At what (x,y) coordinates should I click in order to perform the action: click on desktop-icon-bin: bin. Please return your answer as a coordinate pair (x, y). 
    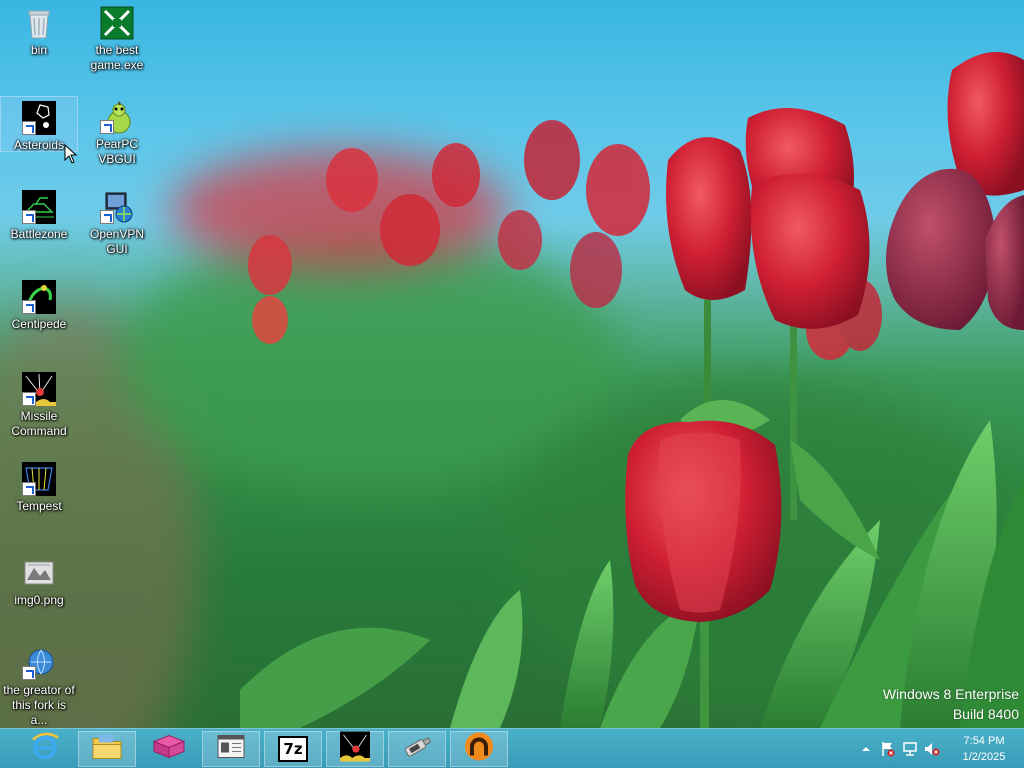
    Looking at the image, I should click on (39, 30).